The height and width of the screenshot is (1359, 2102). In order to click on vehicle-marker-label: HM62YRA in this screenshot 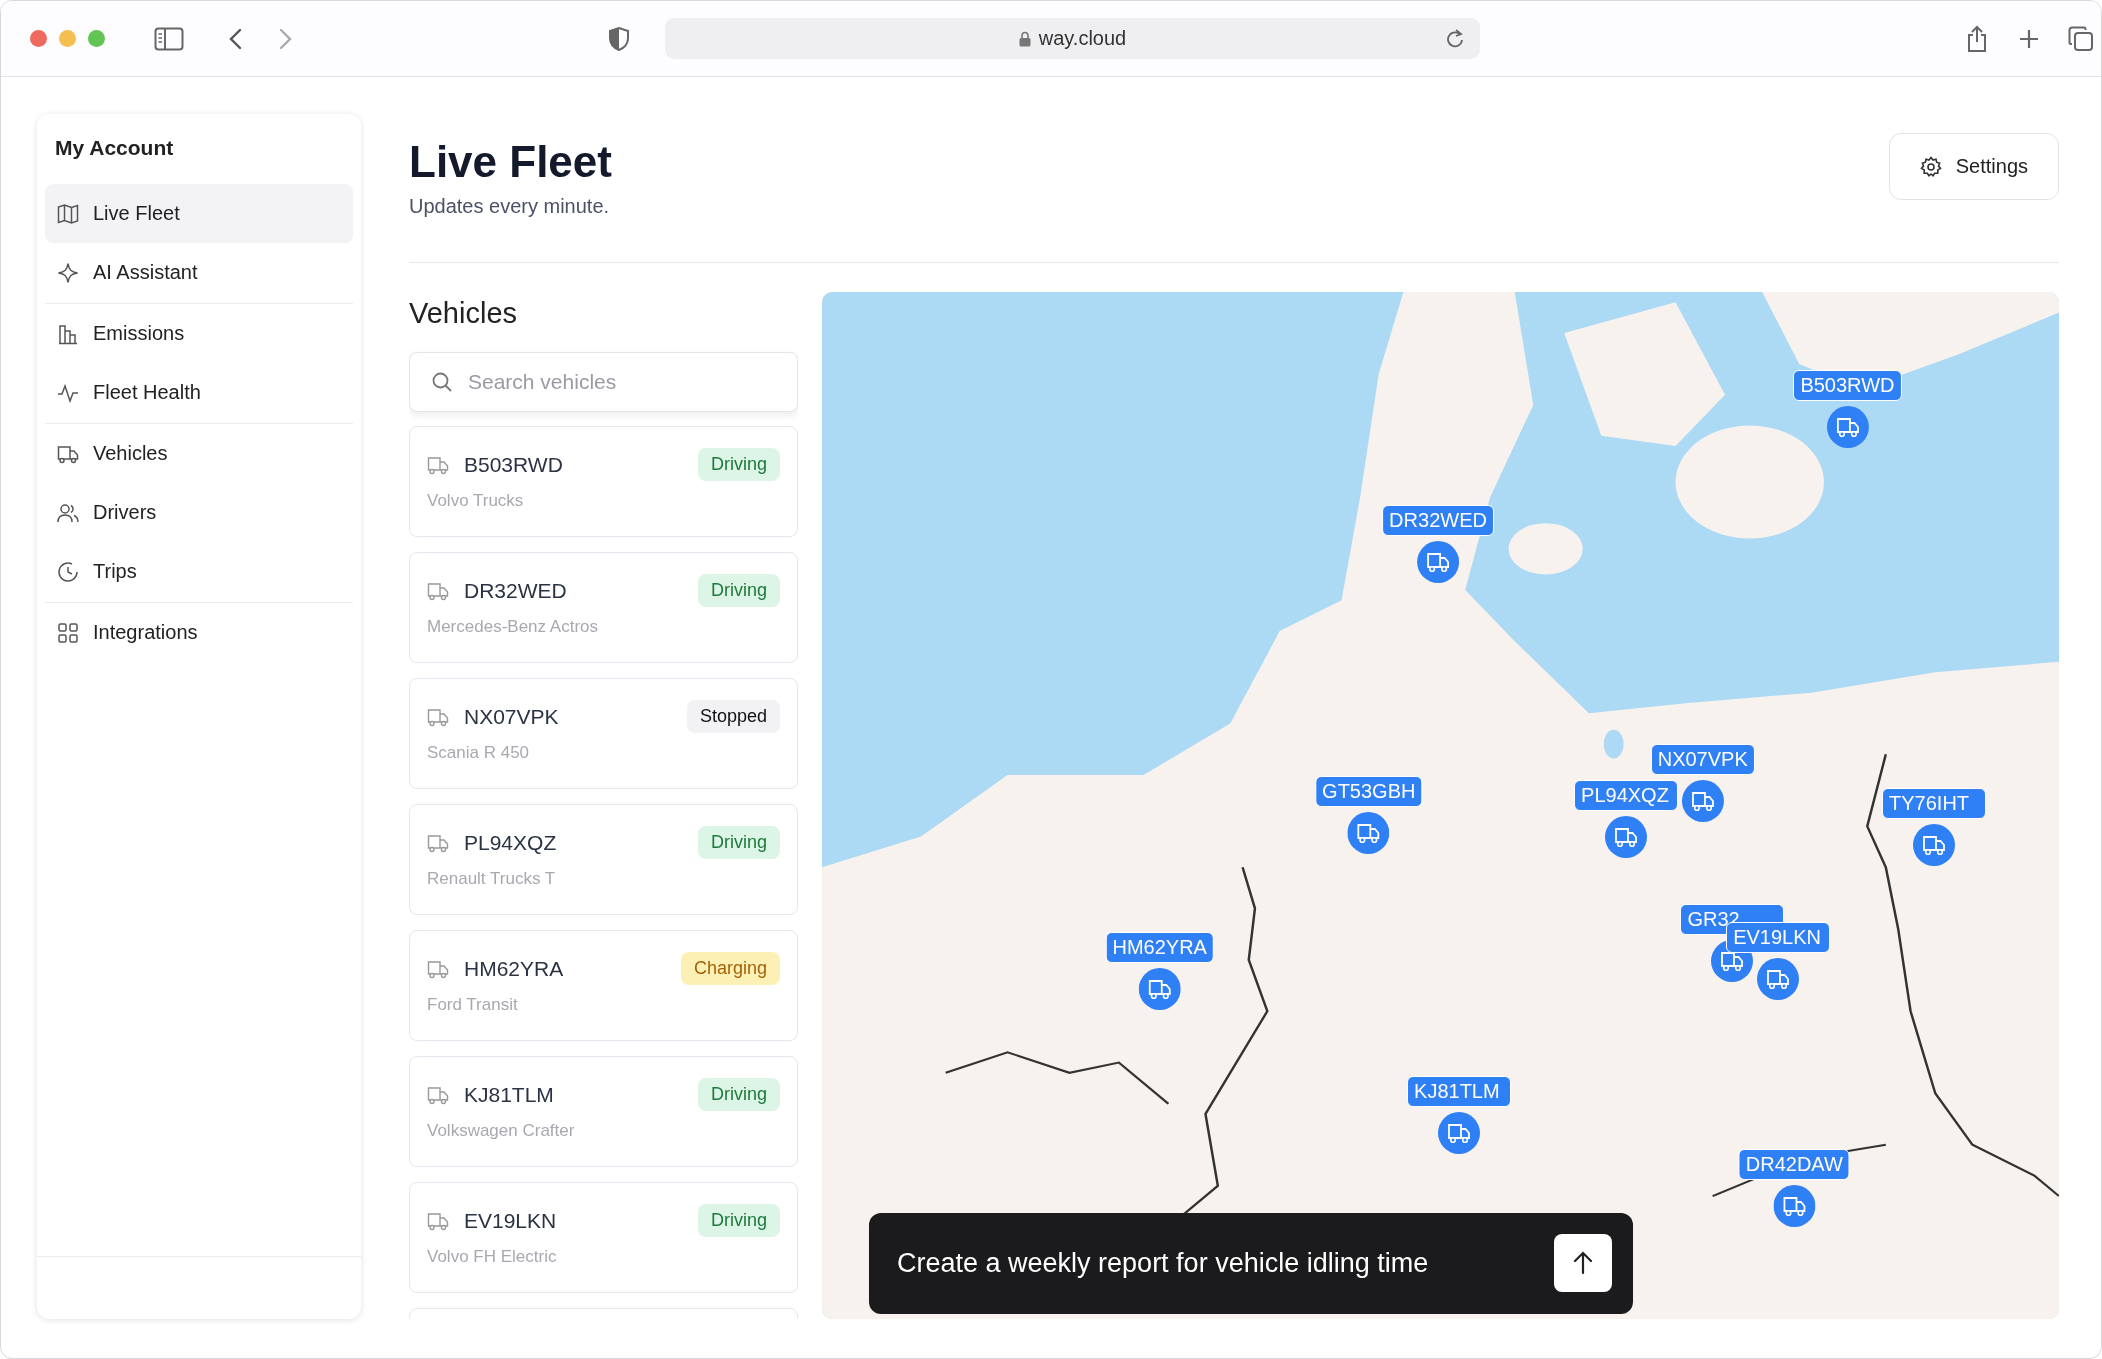, I will do `click(1159, 948)`.